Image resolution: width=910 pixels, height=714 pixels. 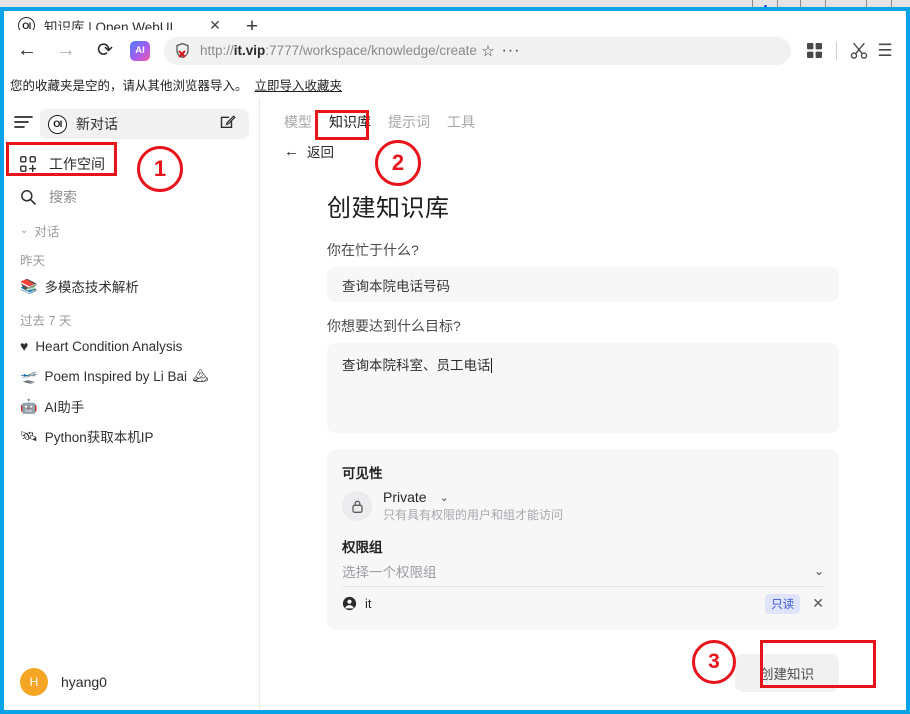 What do you see at coordinates (298, 122) in the screenshot?
I see `tab-models: 模型` at bounding box center [298, 122].